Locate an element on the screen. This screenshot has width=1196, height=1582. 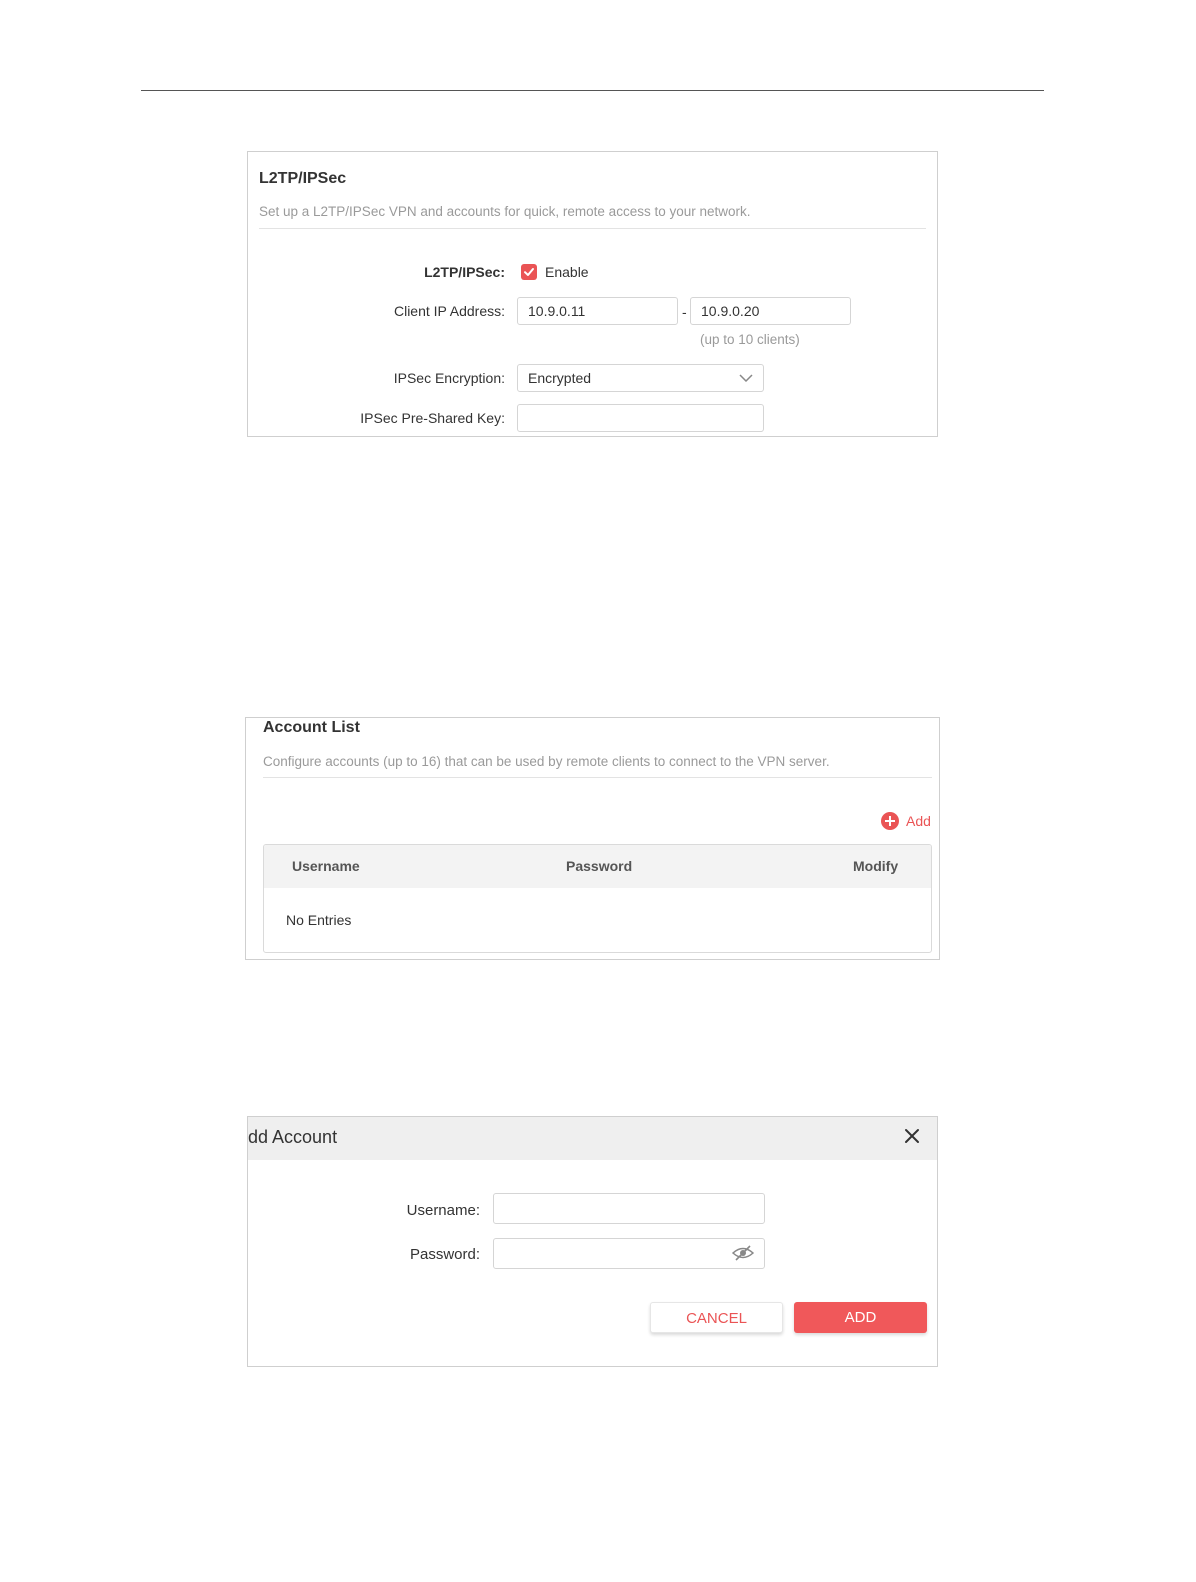
table-header: Username Password Modify is located at coordinates (597, 866).